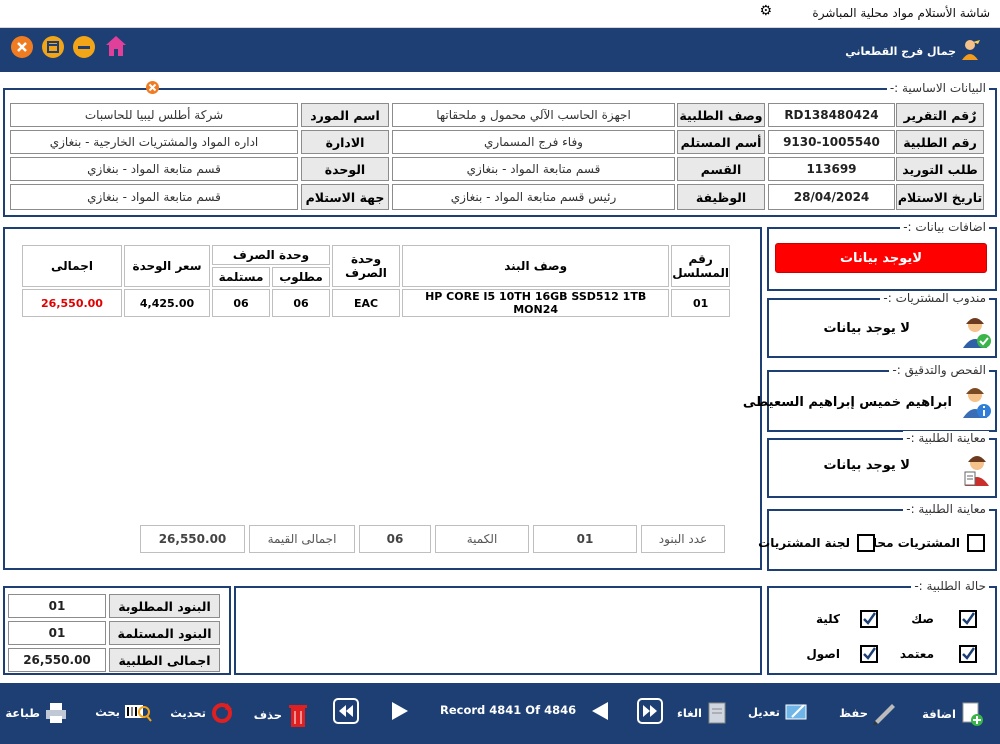 Image resolution: width=1000 pixels, height=744 pixels. Describe the element at coordinates (536, 303) in the screenshot. I see `row-desc: HP CORE I5 10TH 16GB SSD512 1TB MON24` at that location.